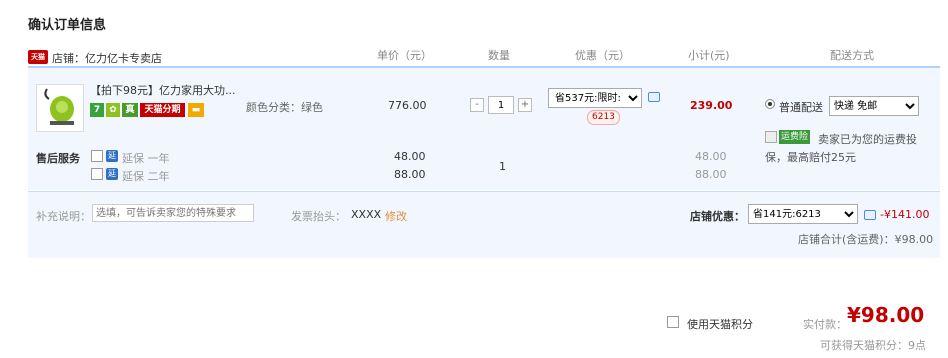 Image resolution: width=948 pixels, height=358 pixels. What do you see at coordinates (720, 324) in the screenshot?
I see `use-points-label: 使用天猫积分` at bounding box center [720, 324].